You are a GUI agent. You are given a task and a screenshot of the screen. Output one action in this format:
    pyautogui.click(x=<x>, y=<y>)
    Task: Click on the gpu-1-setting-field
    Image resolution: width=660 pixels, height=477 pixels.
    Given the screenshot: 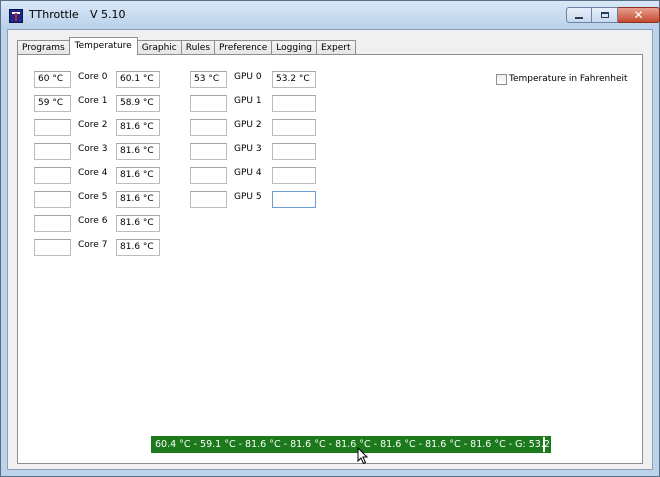 What is the action you would take?
    pyautogui.click(x=208, y=103)
    